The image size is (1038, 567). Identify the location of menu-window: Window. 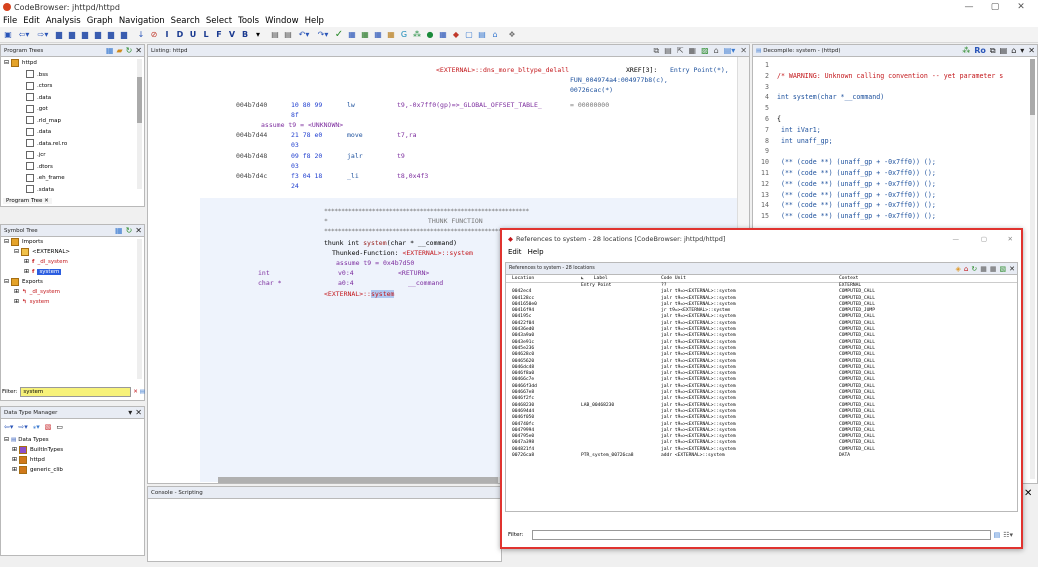
(282, 21).